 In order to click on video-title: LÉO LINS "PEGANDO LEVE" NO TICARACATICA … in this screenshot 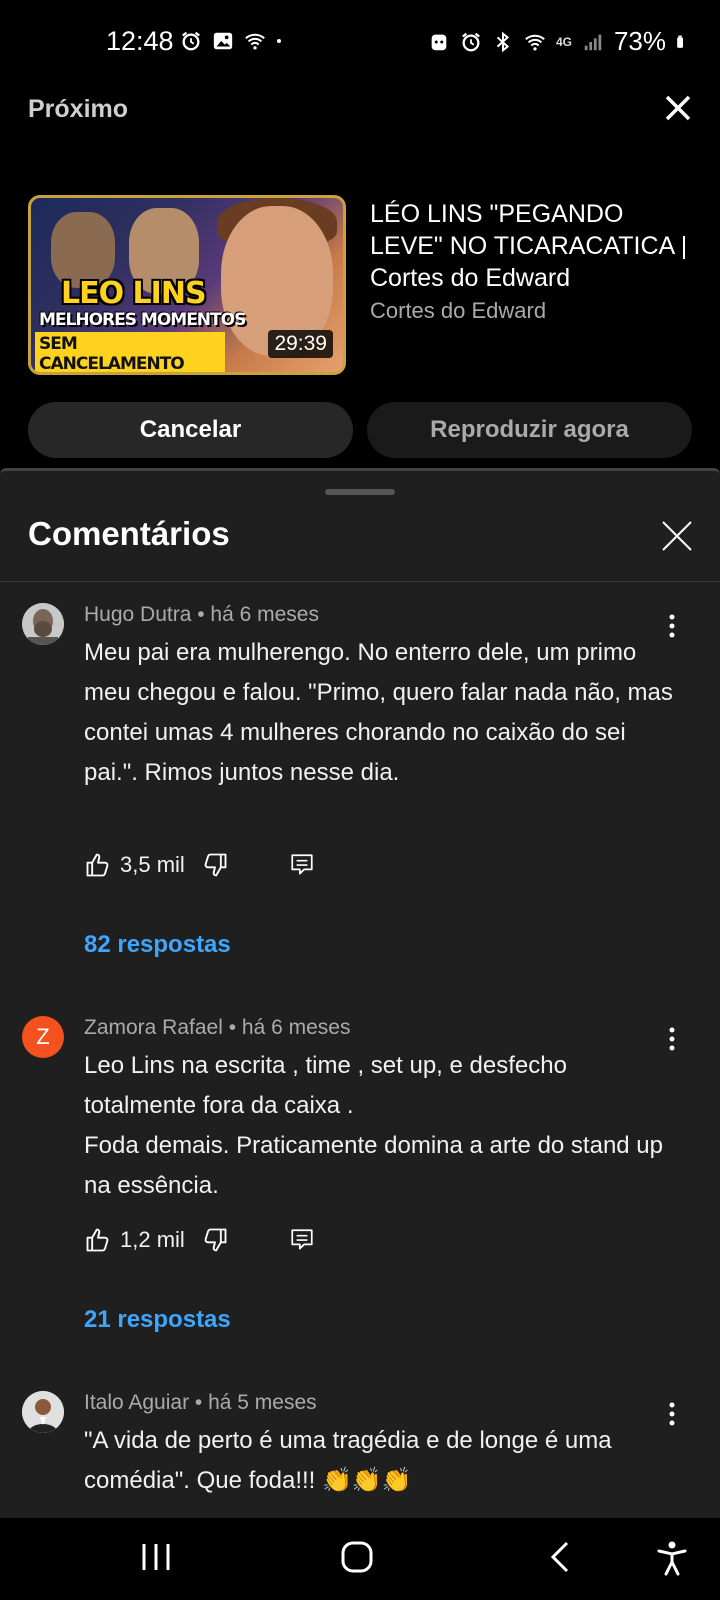, I will do `click(530, 246)`.